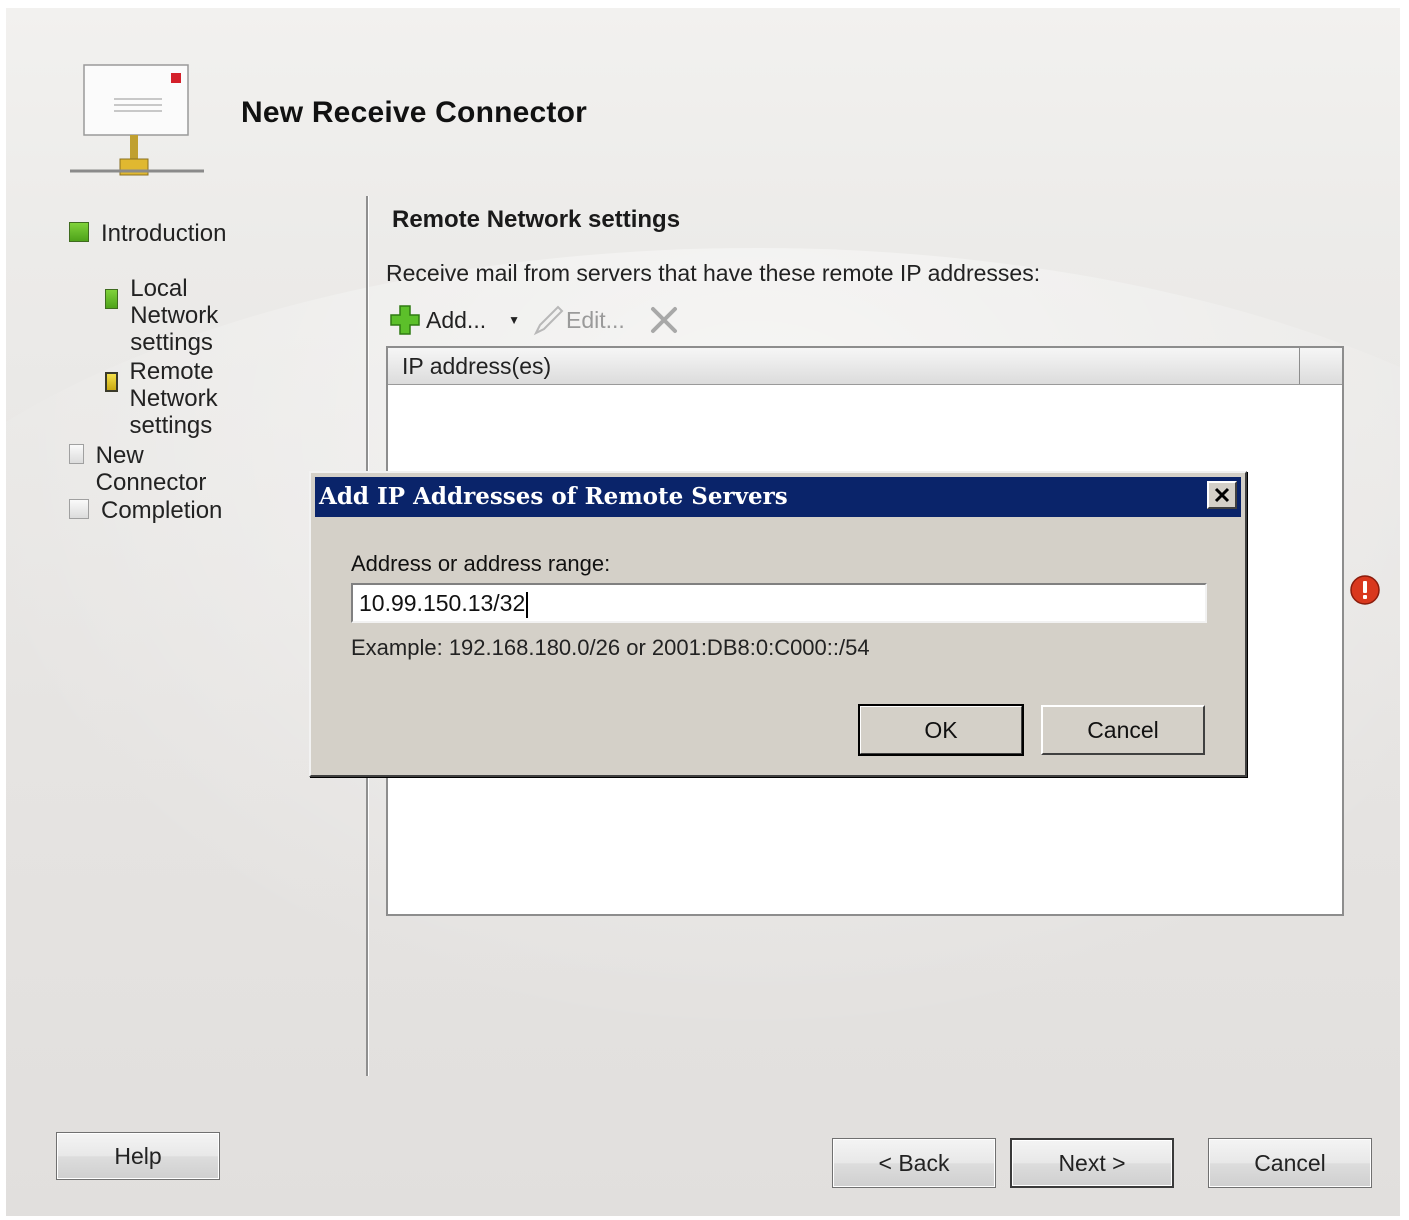  Describe the element at coordinates (1321, 366) in the screenshot. I see `column-header-filler` at that location.